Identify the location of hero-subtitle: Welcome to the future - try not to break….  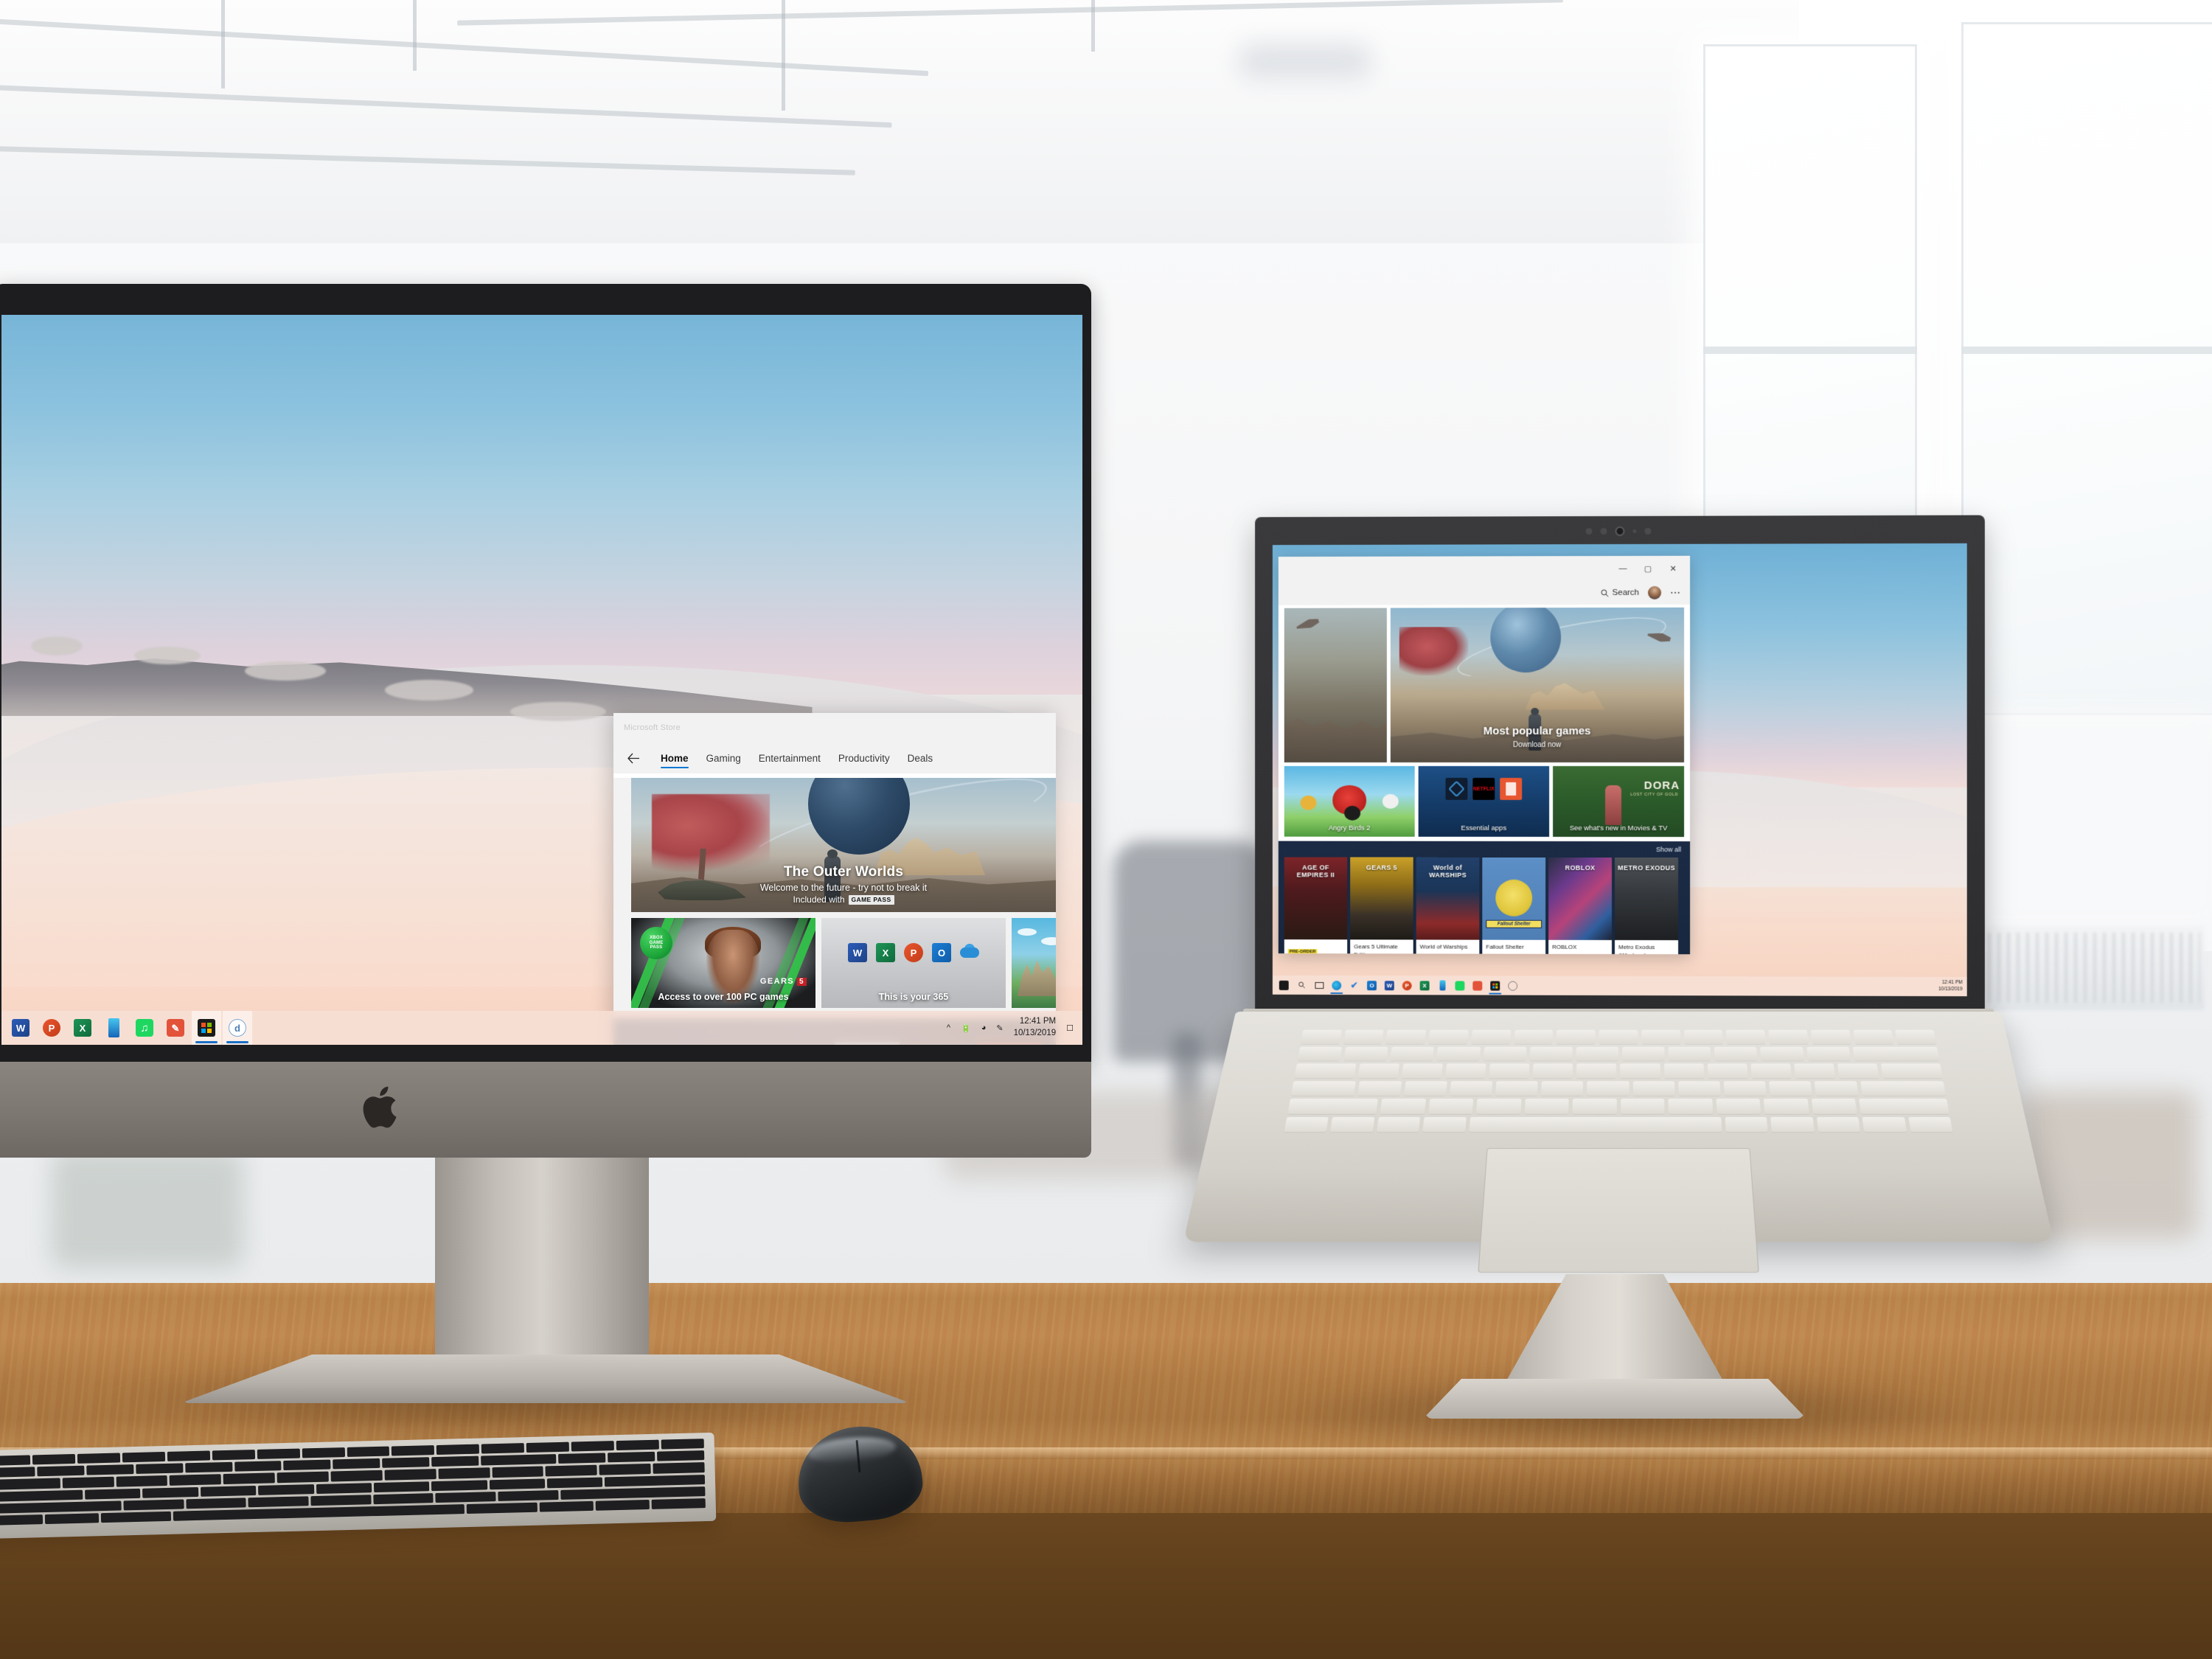
(843, 888).